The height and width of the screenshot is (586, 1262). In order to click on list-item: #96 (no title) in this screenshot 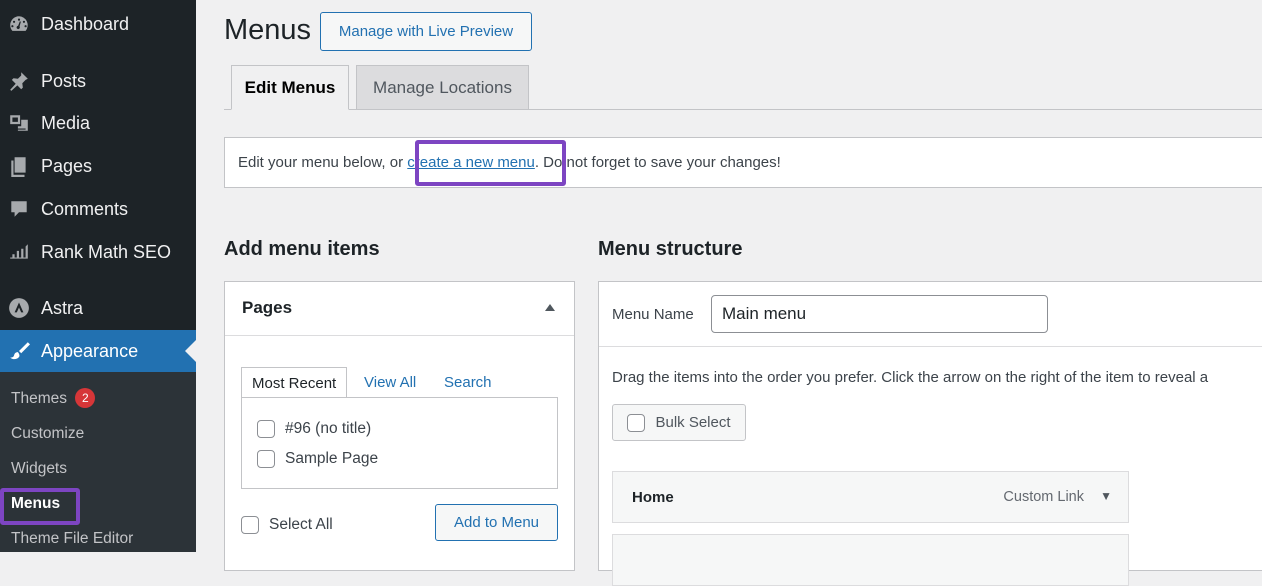, I will do `click(314, 429)`.